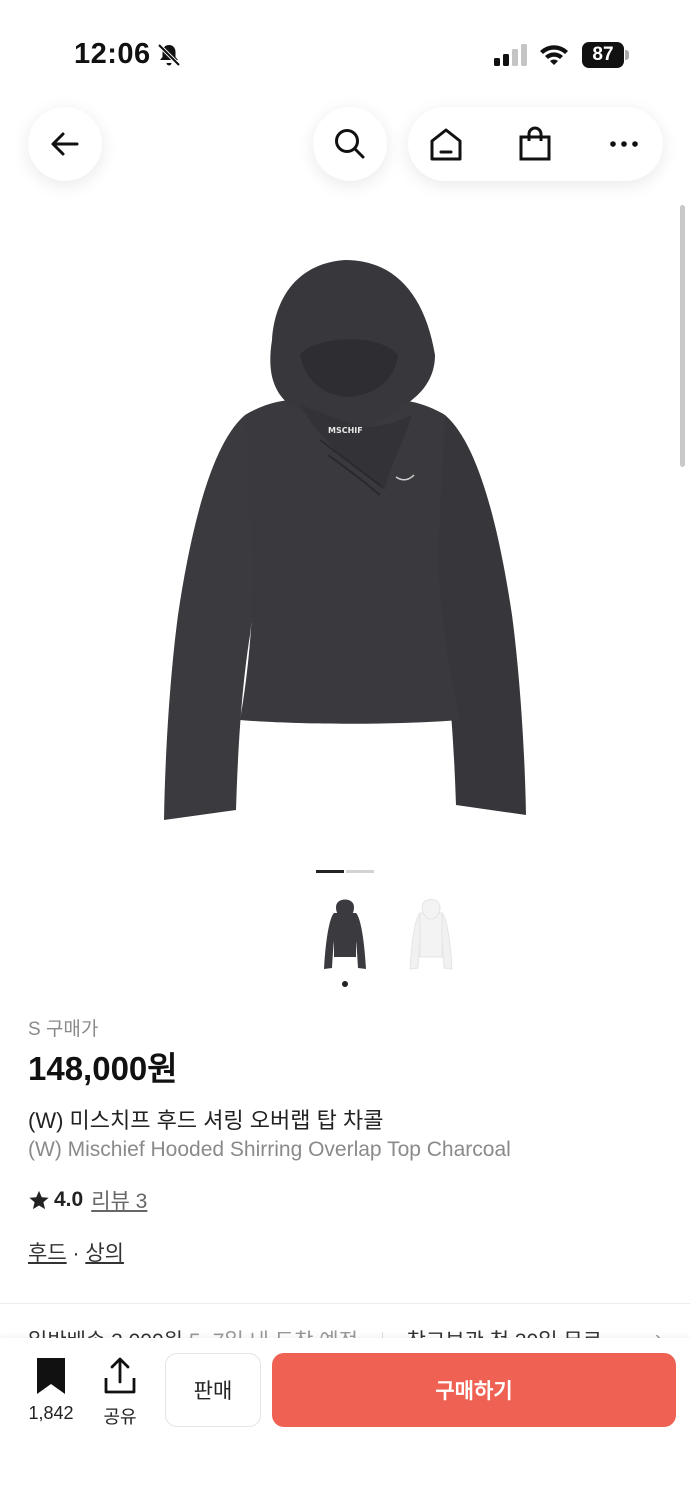 This screenshot has height=1500, width=690. What do you see at coordinates (39, 1200) in the screenshot?
I see `star-icon` at bounding box center [39, 1200].